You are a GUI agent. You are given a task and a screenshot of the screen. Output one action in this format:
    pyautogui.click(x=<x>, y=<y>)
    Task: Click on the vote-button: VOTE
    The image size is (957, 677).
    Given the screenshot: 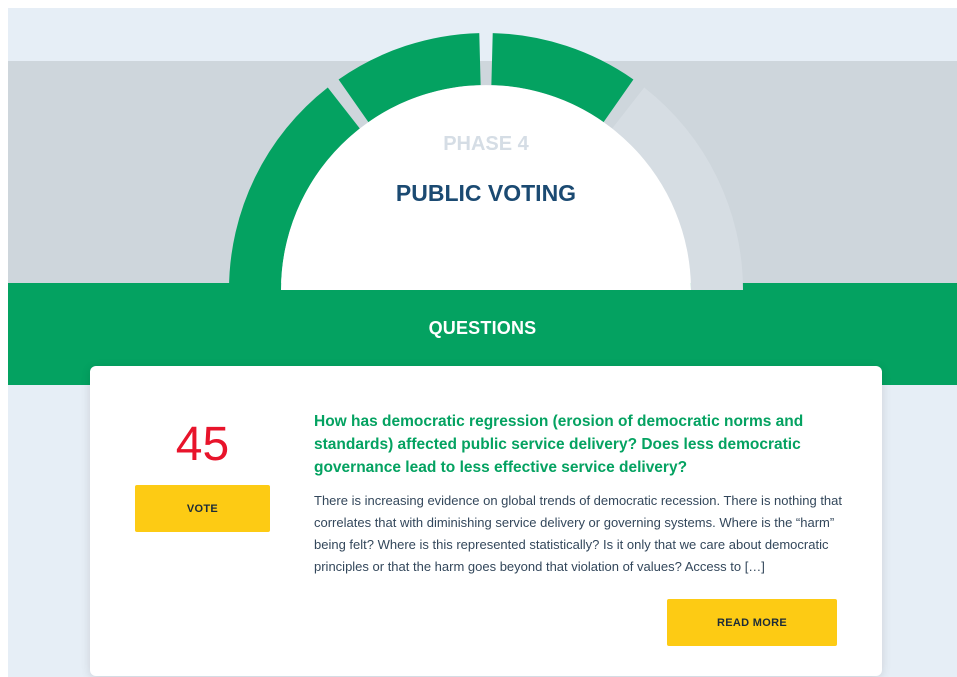 What is the action you would take?
    pyautogui.click(x=202, y=508)
    